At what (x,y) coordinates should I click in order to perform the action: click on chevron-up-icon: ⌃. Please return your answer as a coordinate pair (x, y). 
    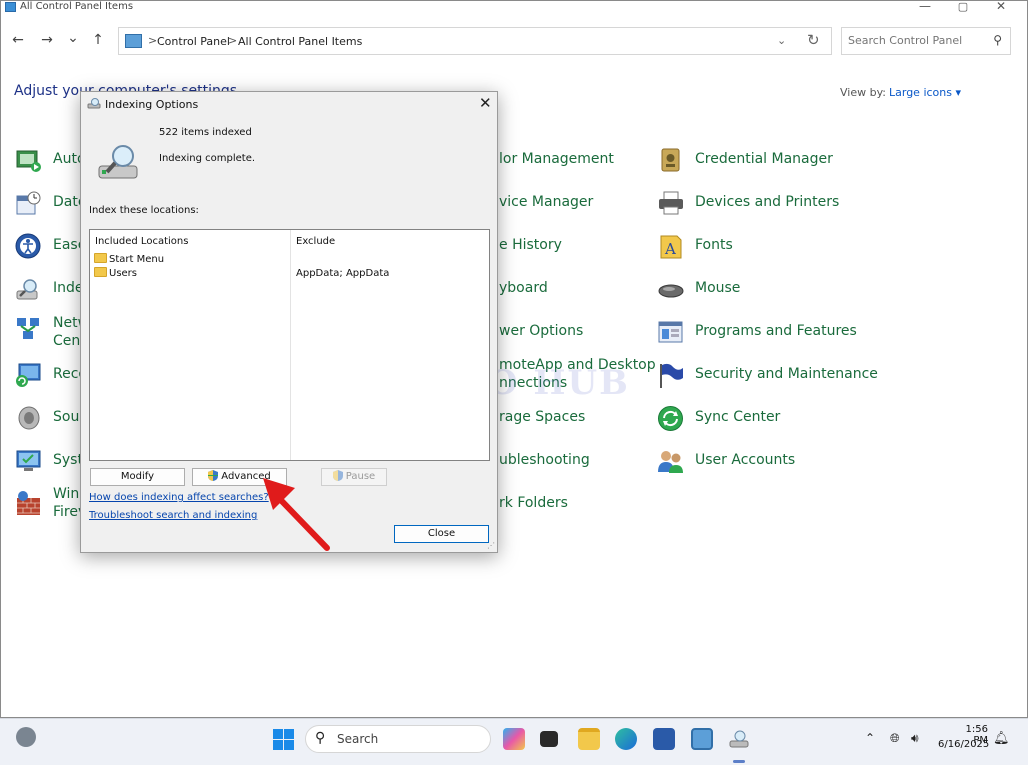
    Looking at the image, I should click on (870, 738).